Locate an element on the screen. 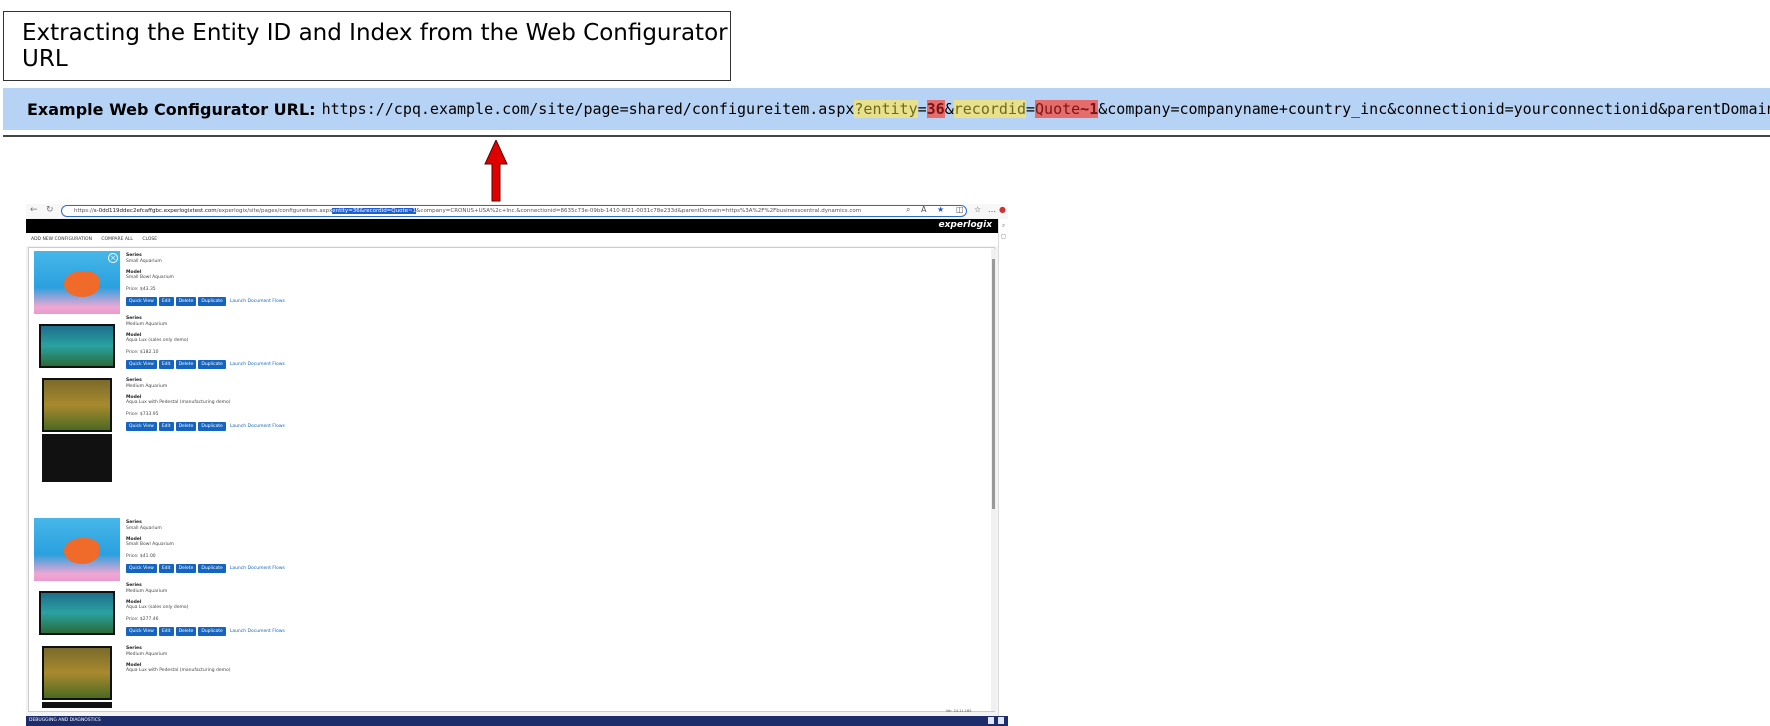 Image resolution: width=1770 pixels, height=726 pixels. scrollbar-thumb is located at coordinates (993, 384).